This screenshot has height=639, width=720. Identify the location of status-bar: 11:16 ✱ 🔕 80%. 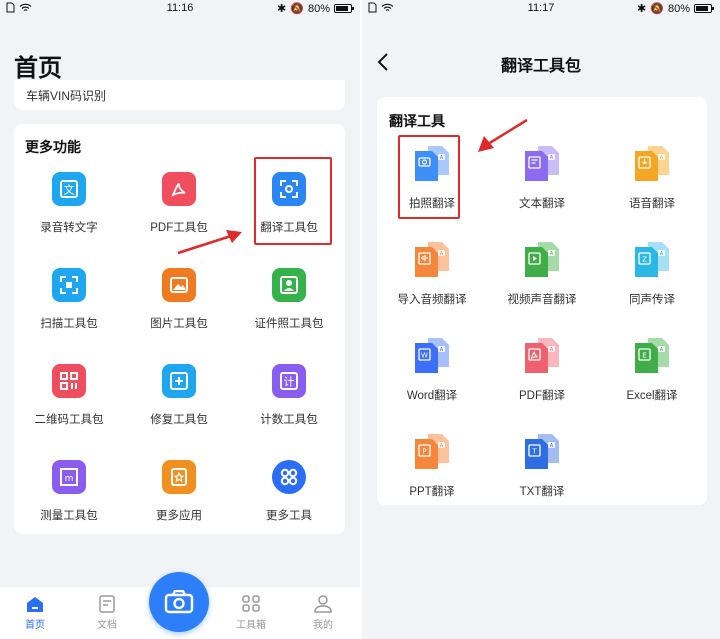
(180, 9).